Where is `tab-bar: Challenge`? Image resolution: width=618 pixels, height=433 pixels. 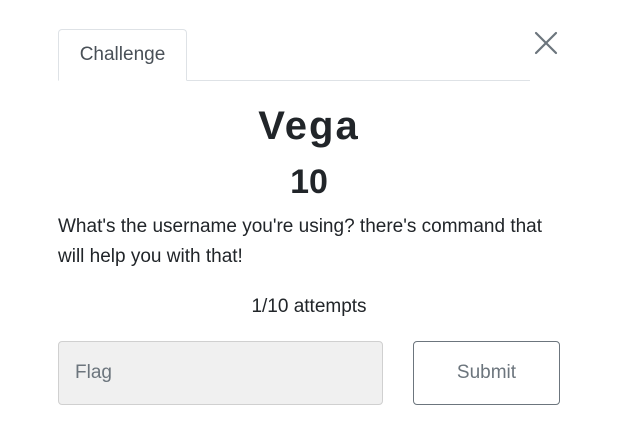
tab-bar: Challenge is located at coordinates (294, 55).